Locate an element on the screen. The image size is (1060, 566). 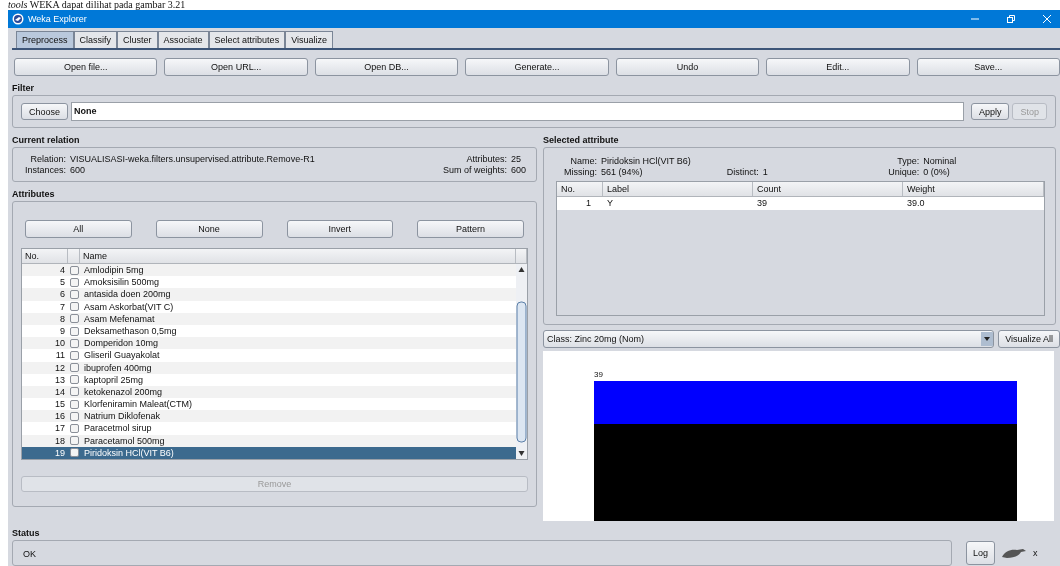
attribute-row: 4 Amlodipin 5mg is located at coordinates (269, 270).